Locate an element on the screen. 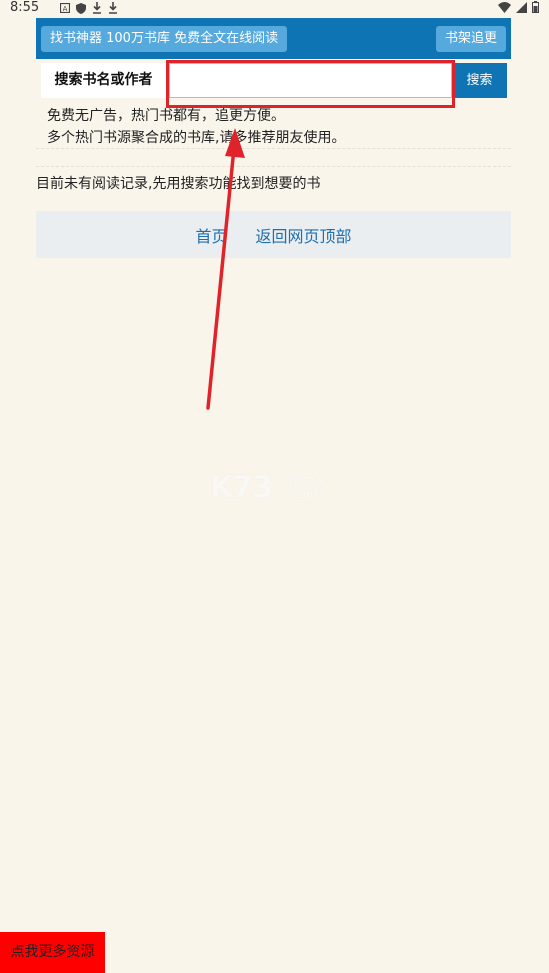 This screenshot has width=549, height=973. bookshelf-button: 书架追更 is located at coordinates (470, 39).